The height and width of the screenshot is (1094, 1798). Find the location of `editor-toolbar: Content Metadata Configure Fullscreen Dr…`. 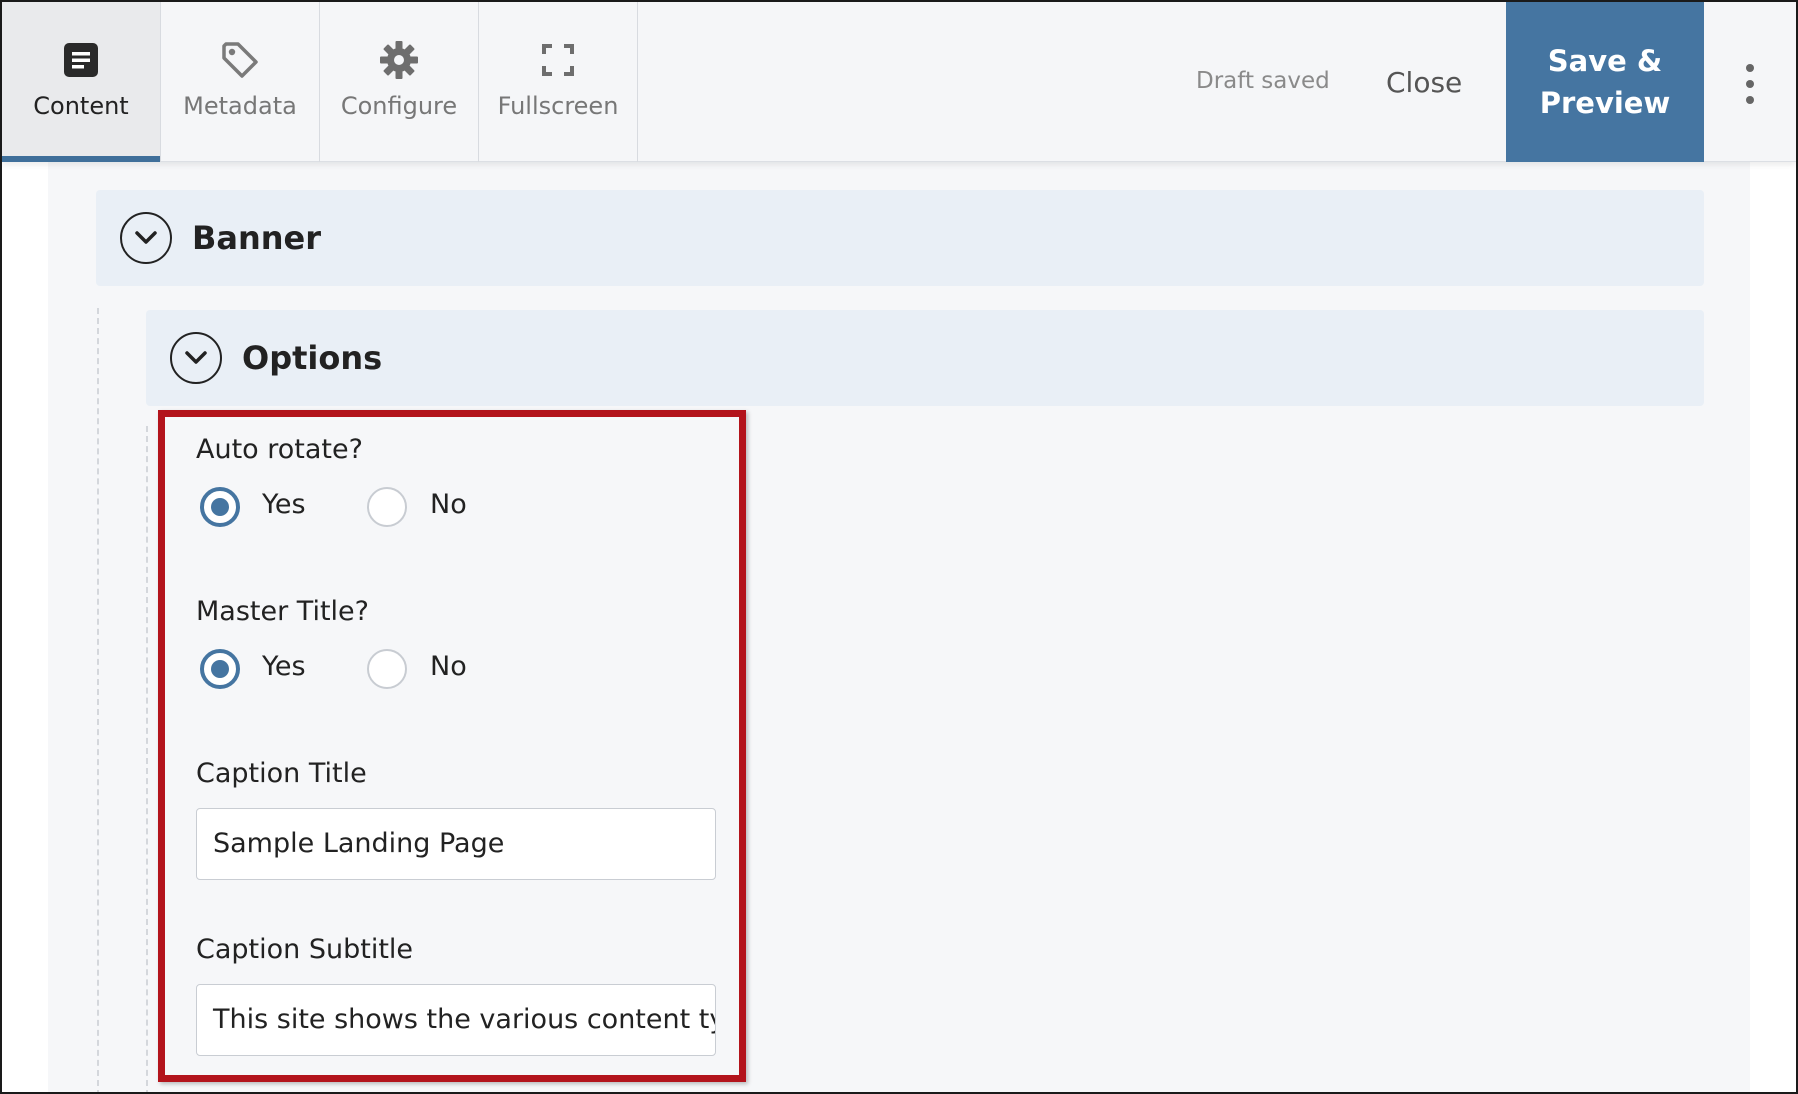

editor-toolbar: Content Metadata Configure Fullscreen Dr… is located at coordinates (899, 82).